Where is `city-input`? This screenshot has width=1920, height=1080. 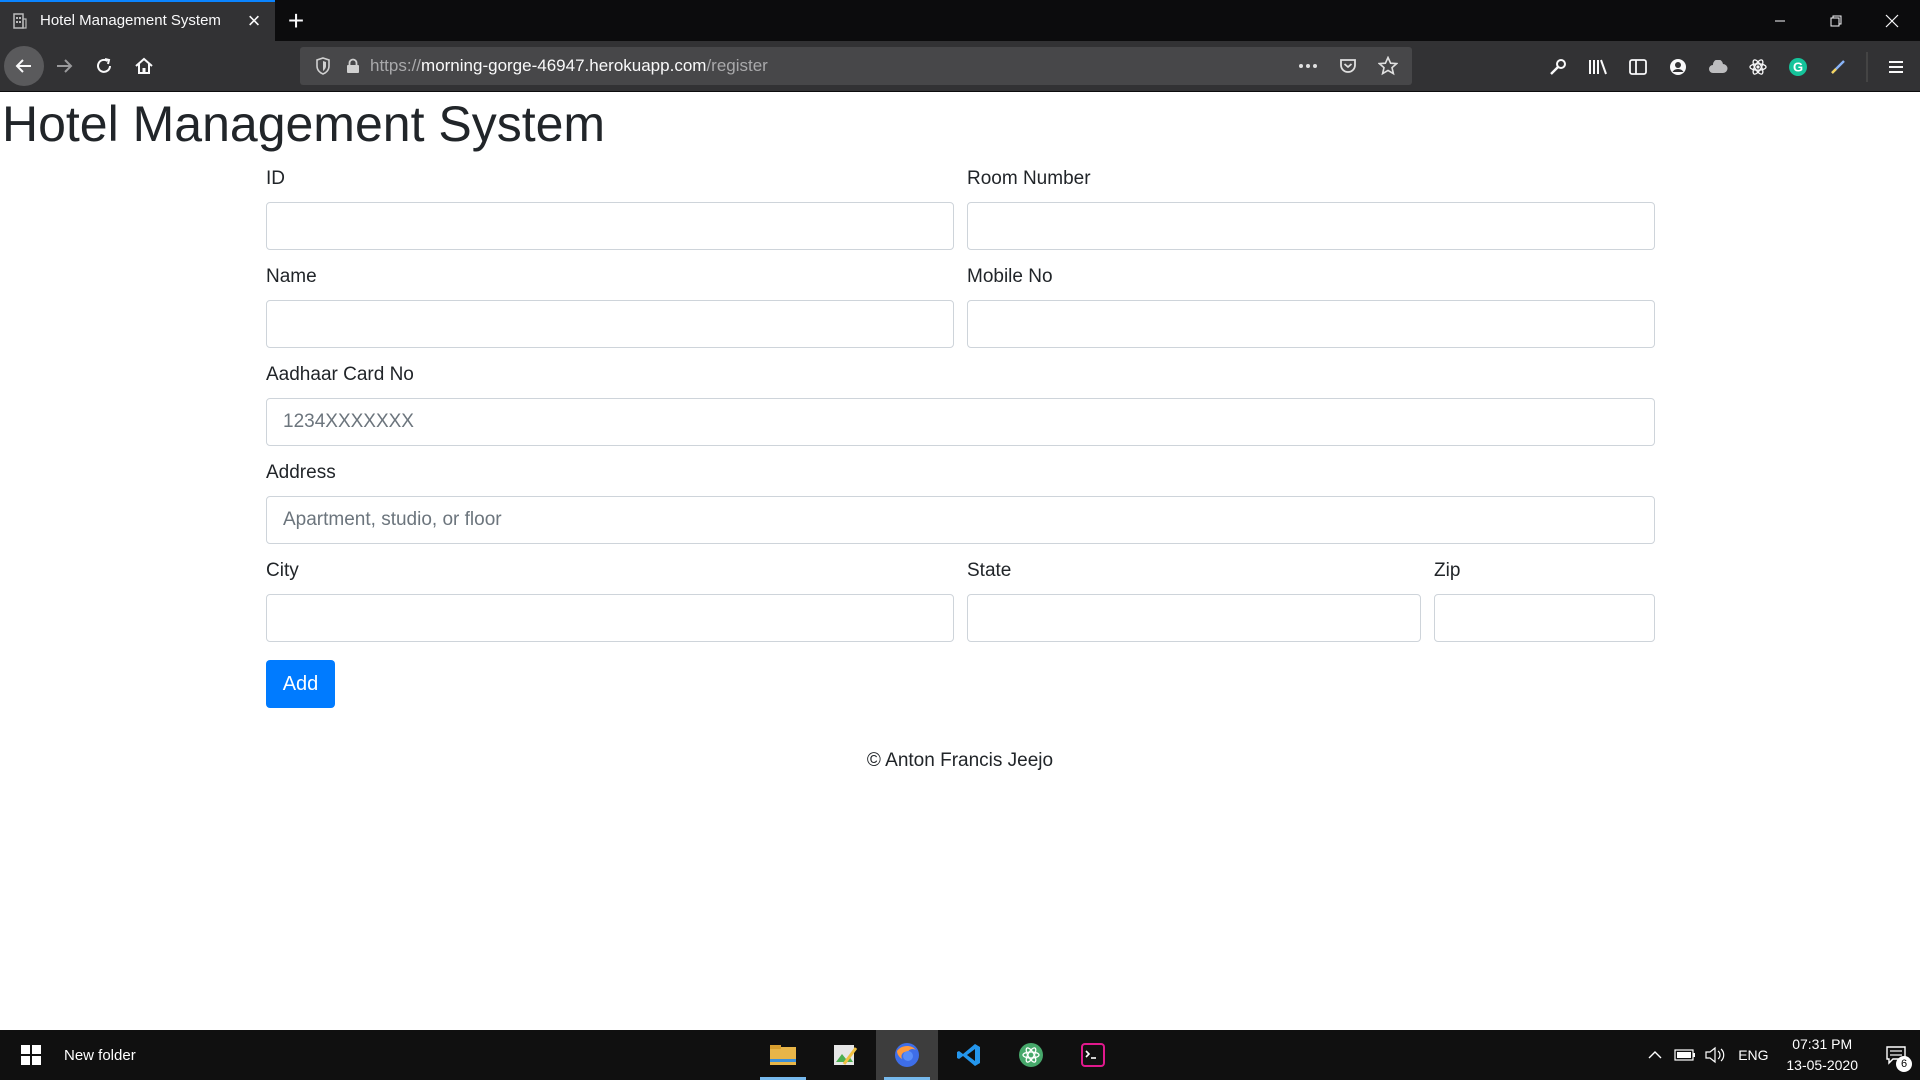
city-input is located at coordinates (610, 618).